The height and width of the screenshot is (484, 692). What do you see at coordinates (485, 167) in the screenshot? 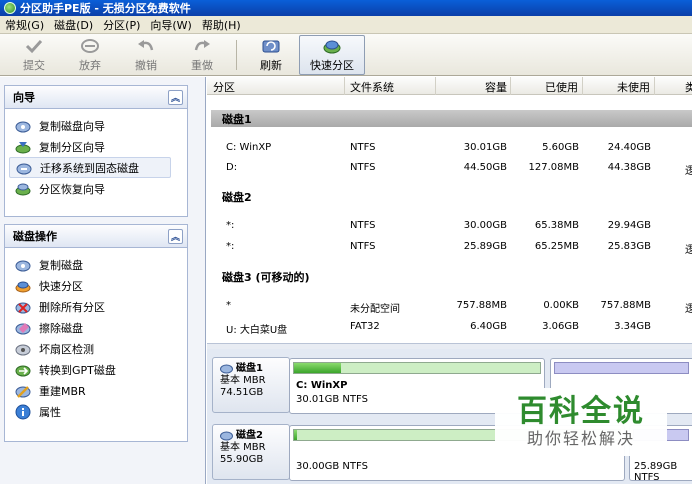
I see `cell-capacity: 44.50GB` at bounding box center [485, 167].